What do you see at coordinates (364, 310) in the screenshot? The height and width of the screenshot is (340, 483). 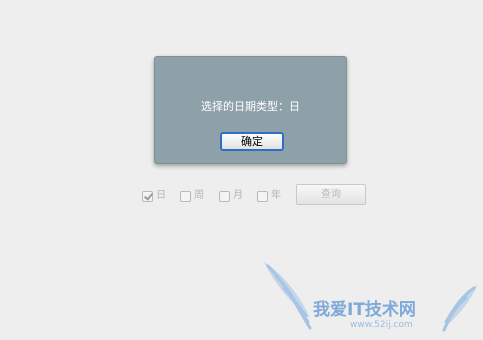 I see `watermark-text: 我爱IT技术网` at bounding box center [364, 310].